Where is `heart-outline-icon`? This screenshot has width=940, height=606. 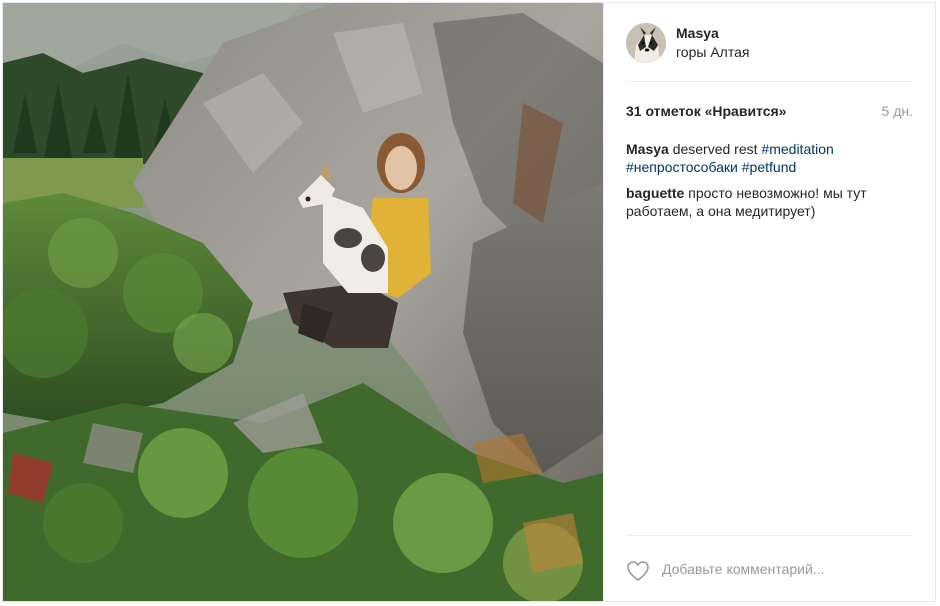 heart-outline-icon is located at coordinates (638, 571).